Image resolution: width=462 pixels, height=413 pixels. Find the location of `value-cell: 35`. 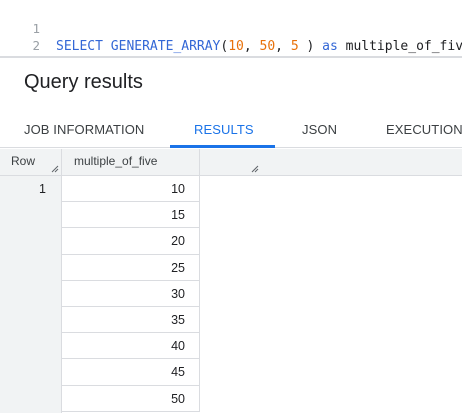

value-cell: 35 is located at coordinates (131, 320).